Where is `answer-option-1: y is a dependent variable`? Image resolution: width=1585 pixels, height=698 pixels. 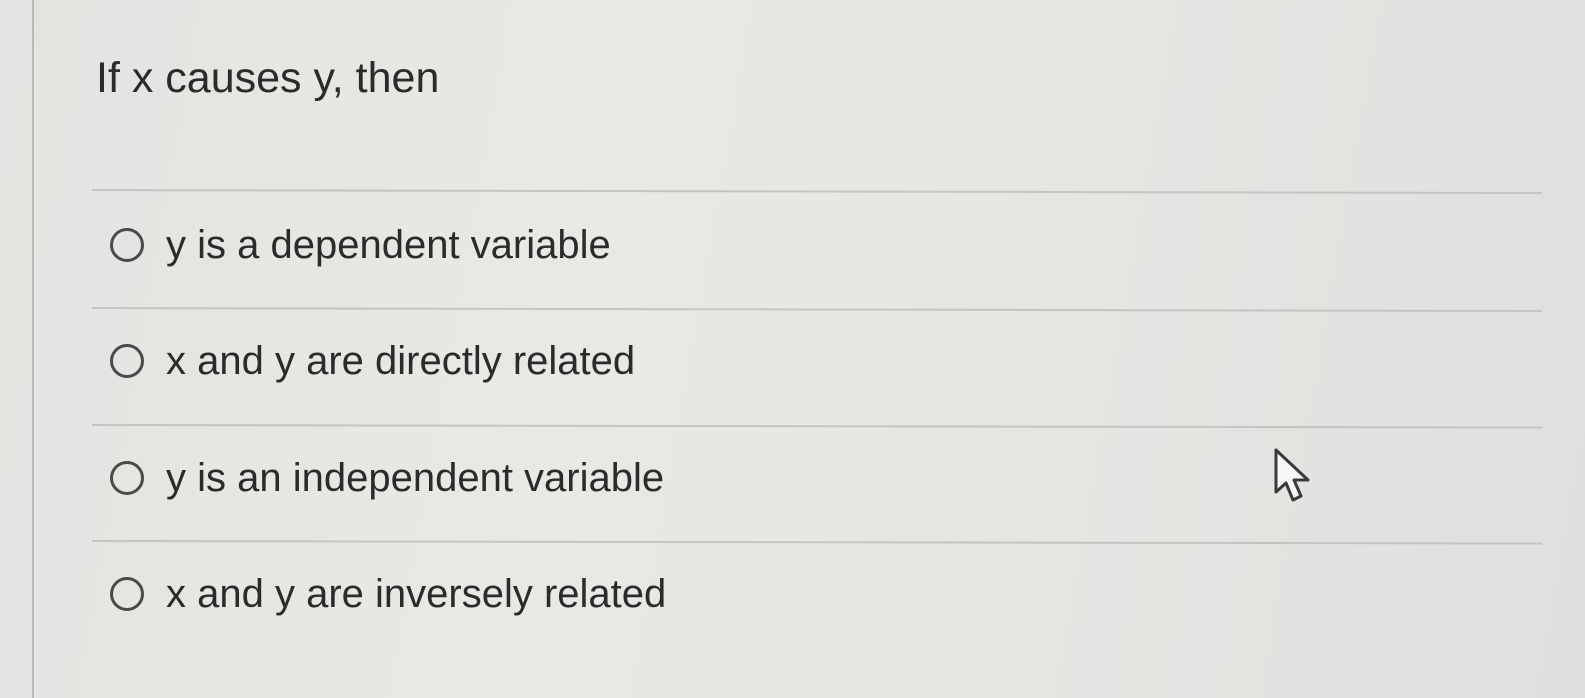
answer-option-1: y is a dependent variable is located at coordinates (360, 245).